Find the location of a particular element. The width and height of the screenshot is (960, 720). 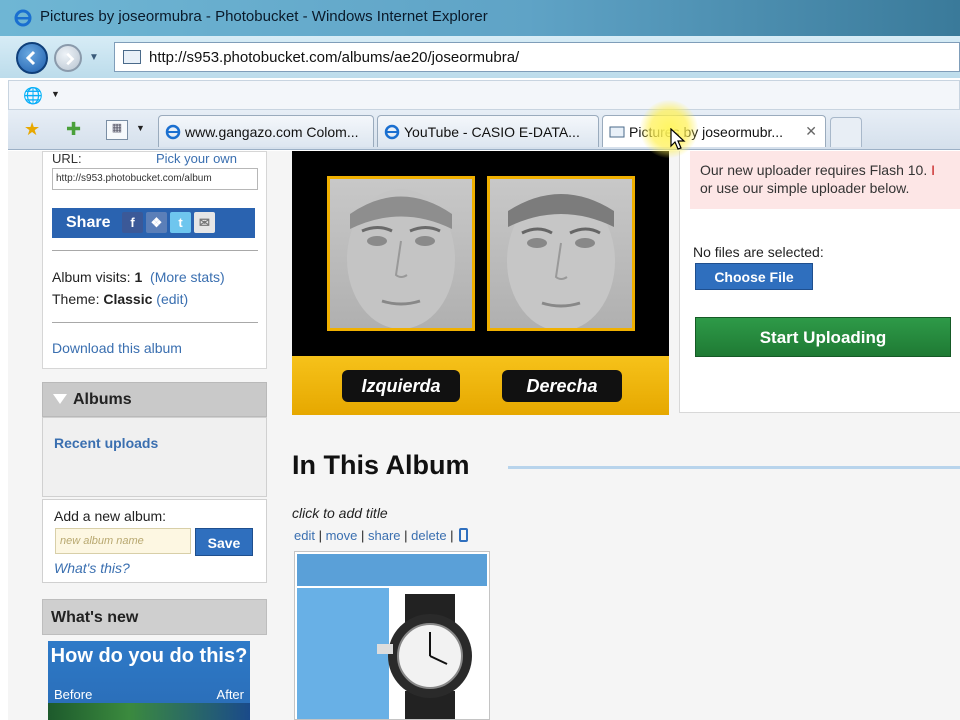

pick-your-own-link: Pick your own is located at coordinates (196, 158).